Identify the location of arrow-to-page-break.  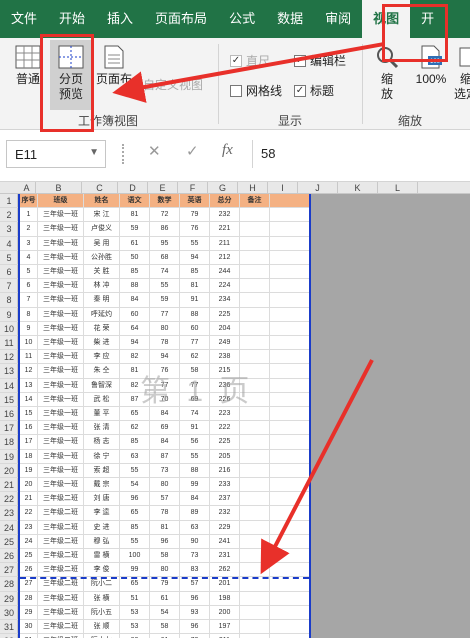
(317, 467).